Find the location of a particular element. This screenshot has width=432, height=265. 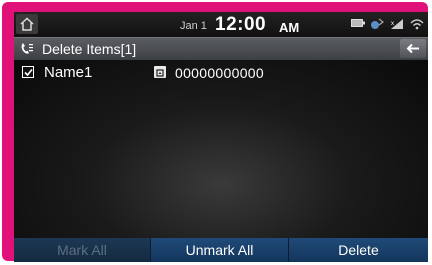

back-arrow-icon is located at coordinates (412, 48).